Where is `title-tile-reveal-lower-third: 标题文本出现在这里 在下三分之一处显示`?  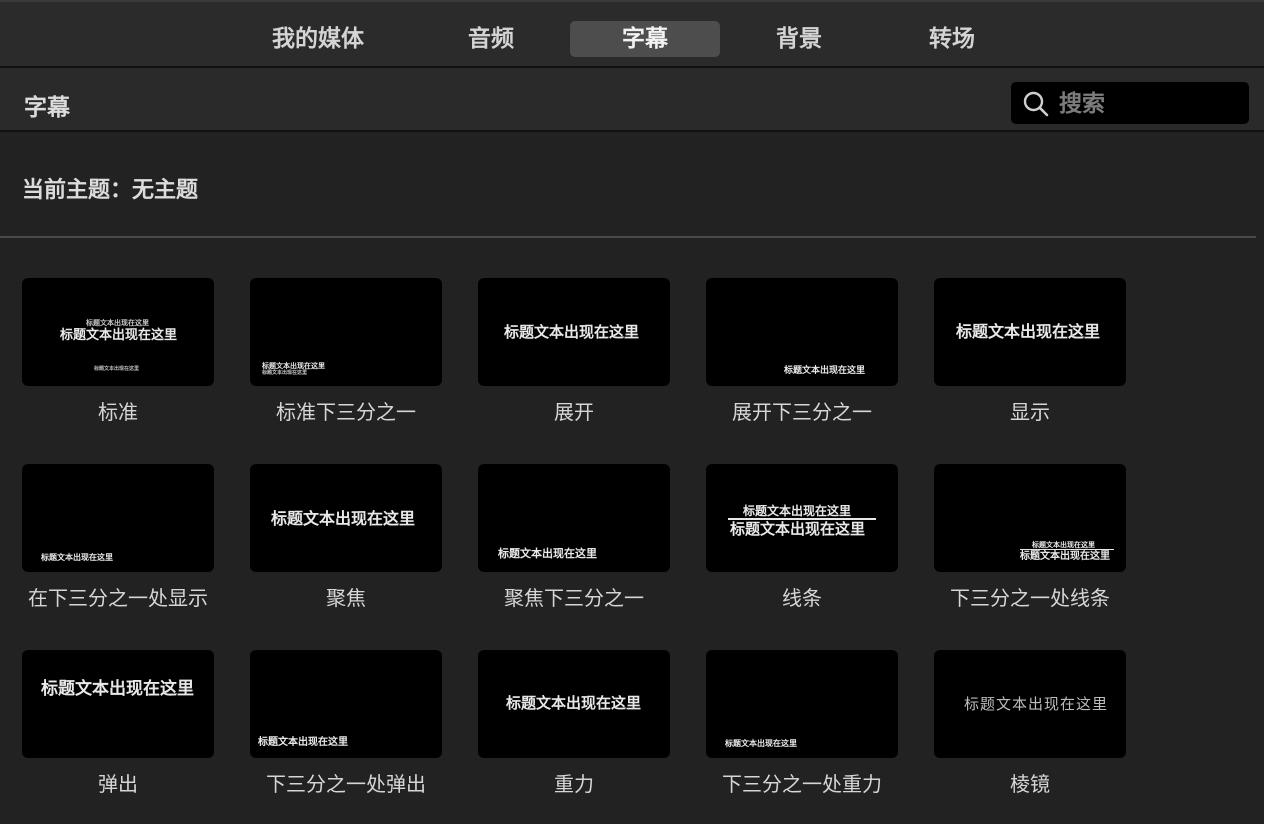 title-tile-reveal-lower-third: 标题文本出现在这里 在下三分之一处显示 is located at coordinates (118, 539).